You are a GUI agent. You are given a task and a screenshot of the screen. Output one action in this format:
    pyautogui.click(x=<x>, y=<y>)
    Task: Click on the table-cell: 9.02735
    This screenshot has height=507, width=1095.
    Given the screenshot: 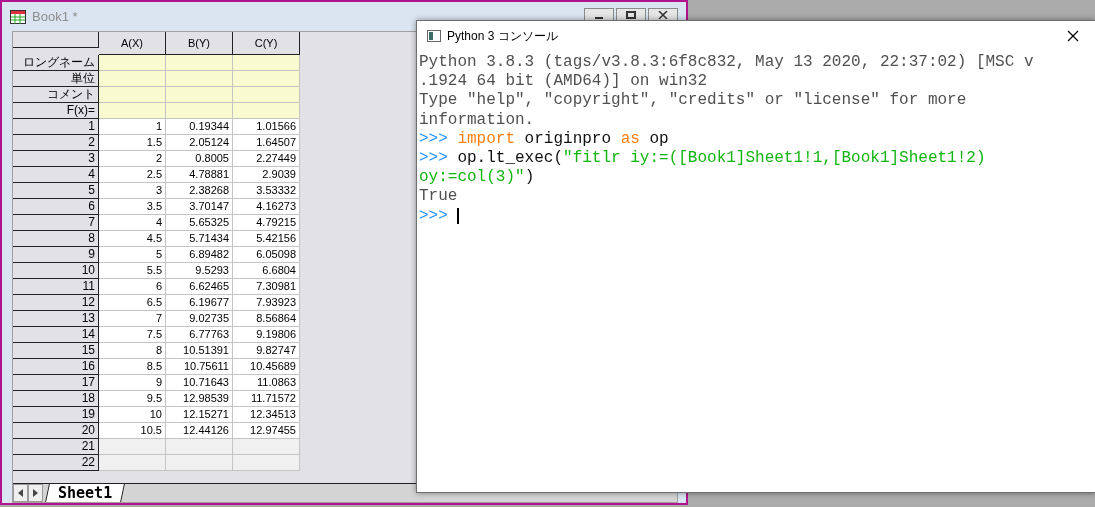 What is the action you would take?
    pyautogui.click(x=199, y=319)
    